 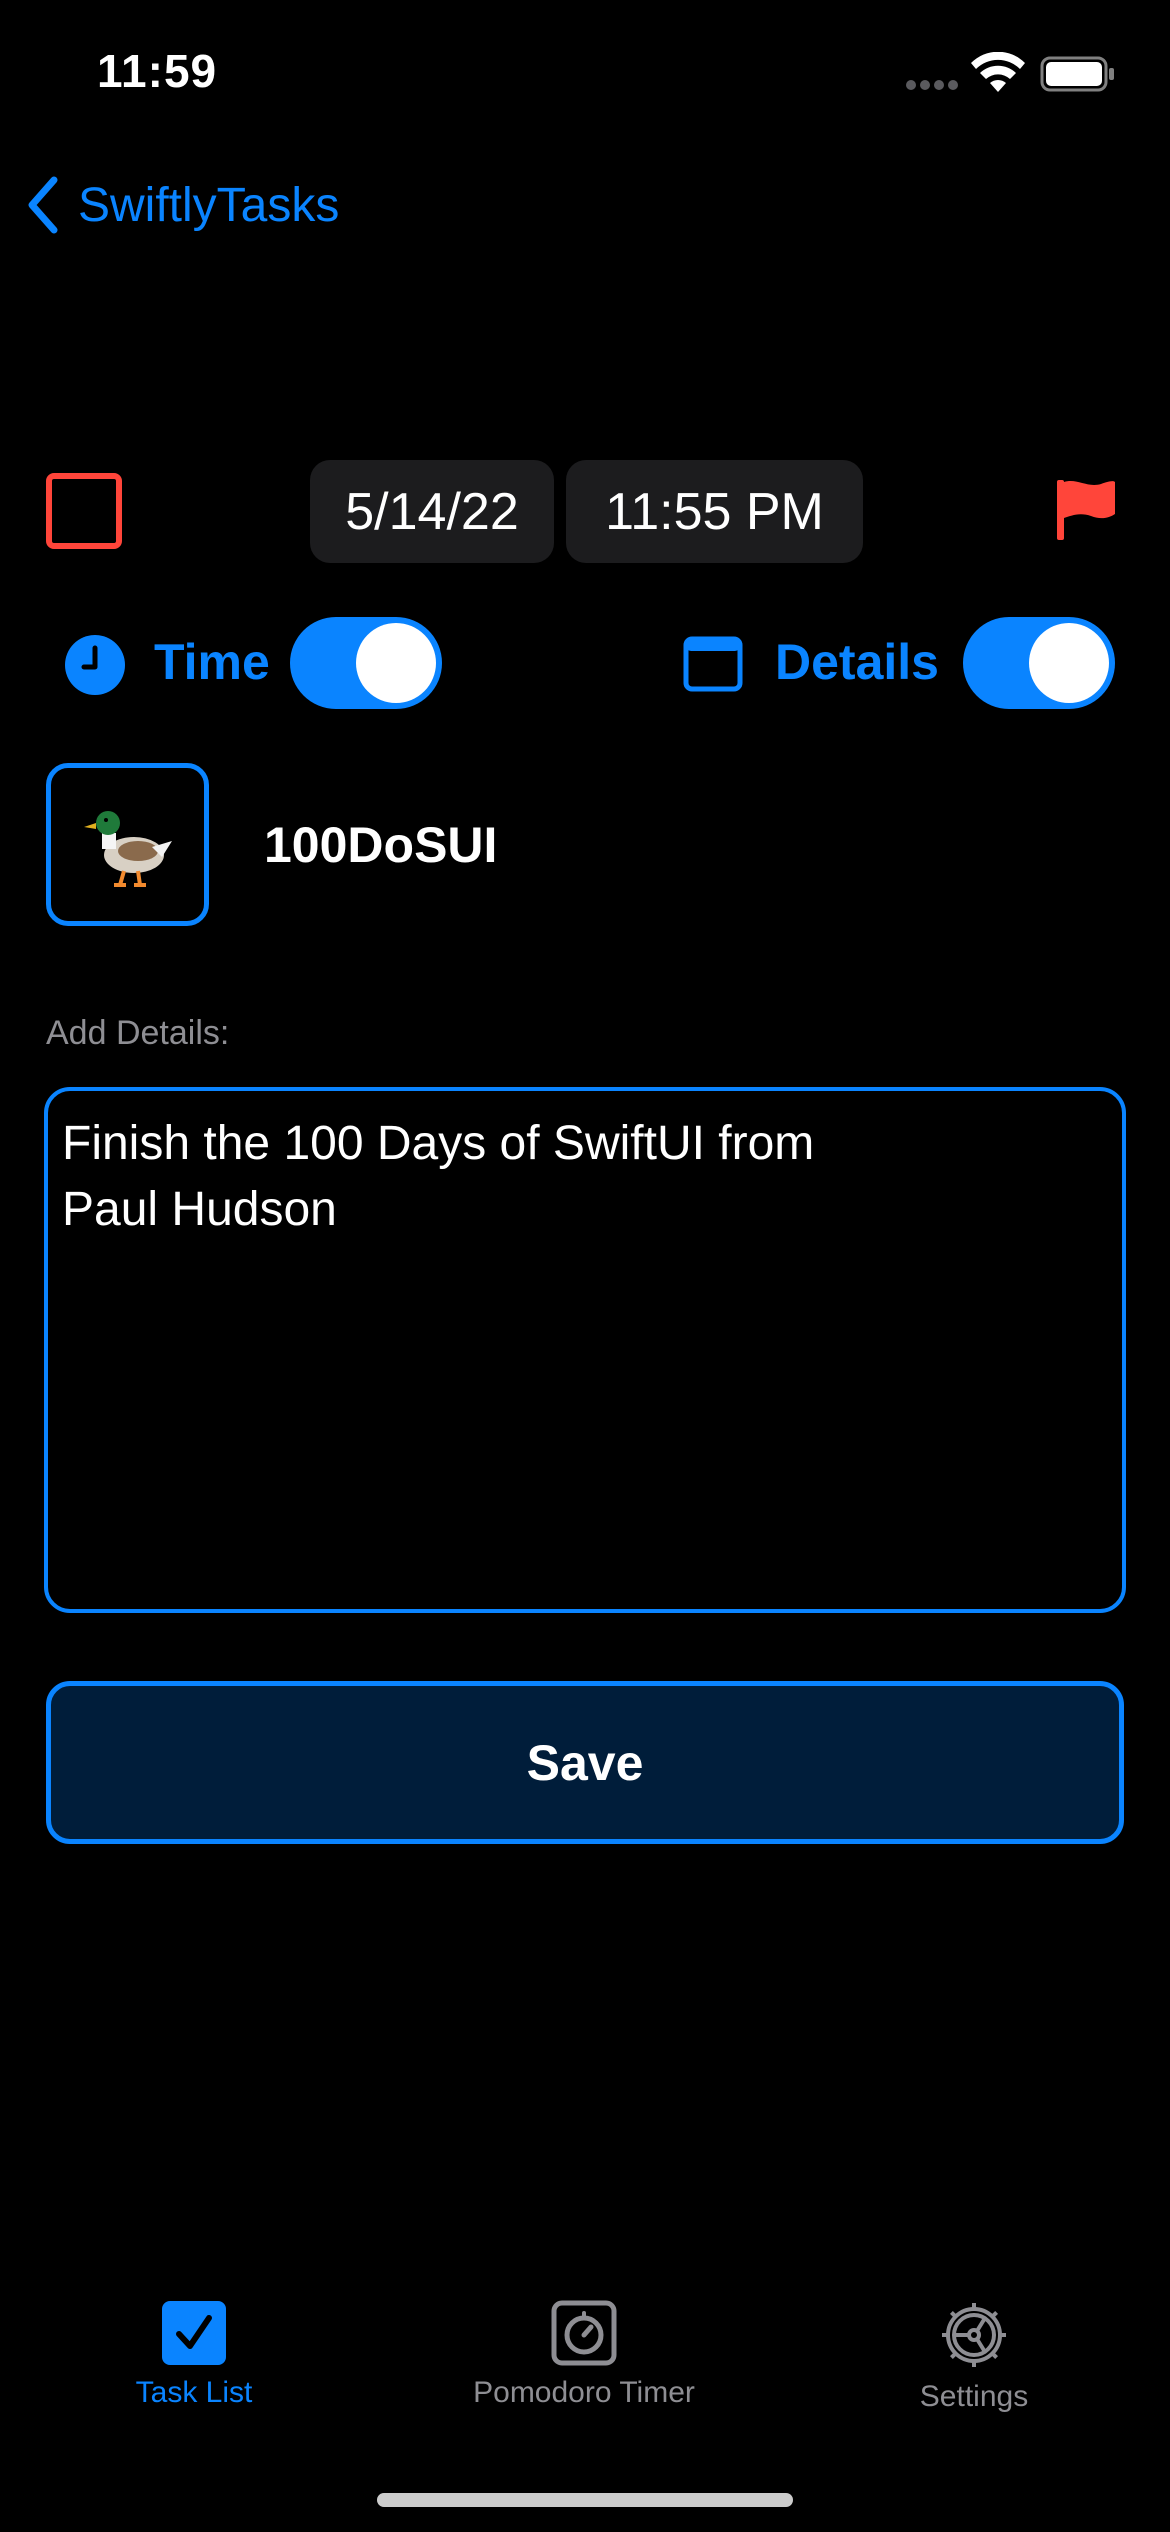 I want to click on date-picker: 5/14/22, so click(x=432, y=511).